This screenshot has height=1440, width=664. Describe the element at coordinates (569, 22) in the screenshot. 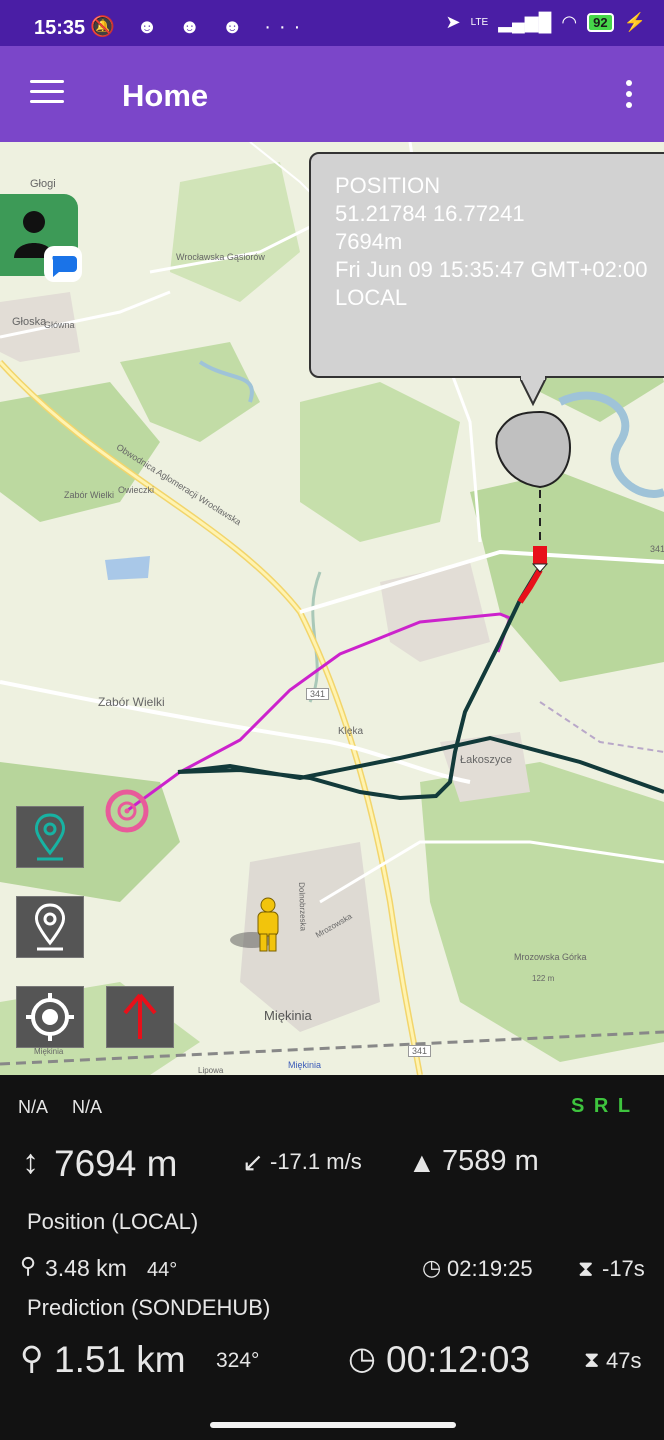

I see `wifi-icon: ◠` at that location.